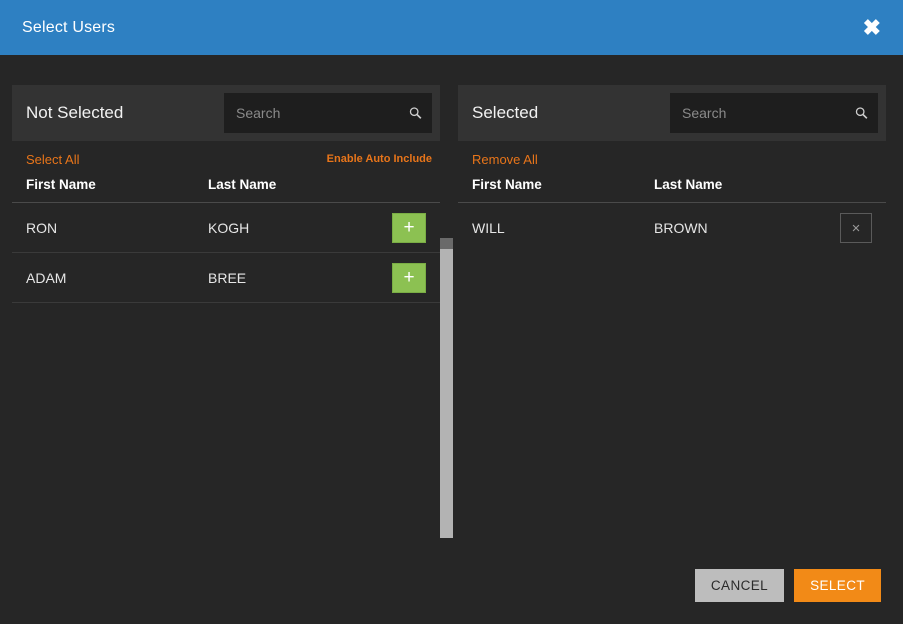 This screenshot has width=903, height=624. I want to click on search-box-not-selected, so click(328, 113).